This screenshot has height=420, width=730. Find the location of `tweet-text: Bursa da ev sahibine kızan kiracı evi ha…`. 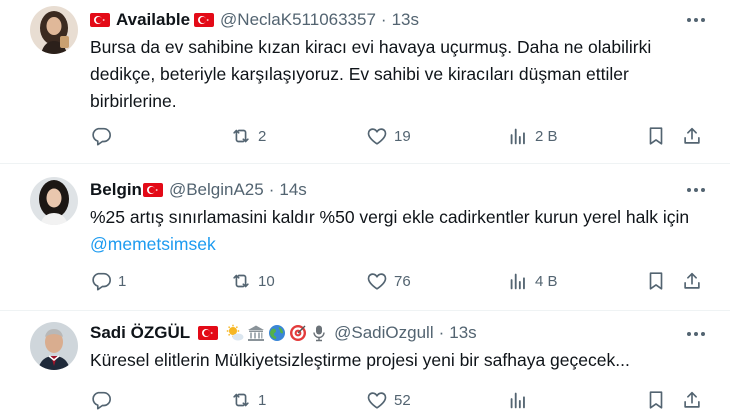

tweet-text: Bursa da ev sahibine kızan kiracı evi ha… is located at coordinates (371, 74).